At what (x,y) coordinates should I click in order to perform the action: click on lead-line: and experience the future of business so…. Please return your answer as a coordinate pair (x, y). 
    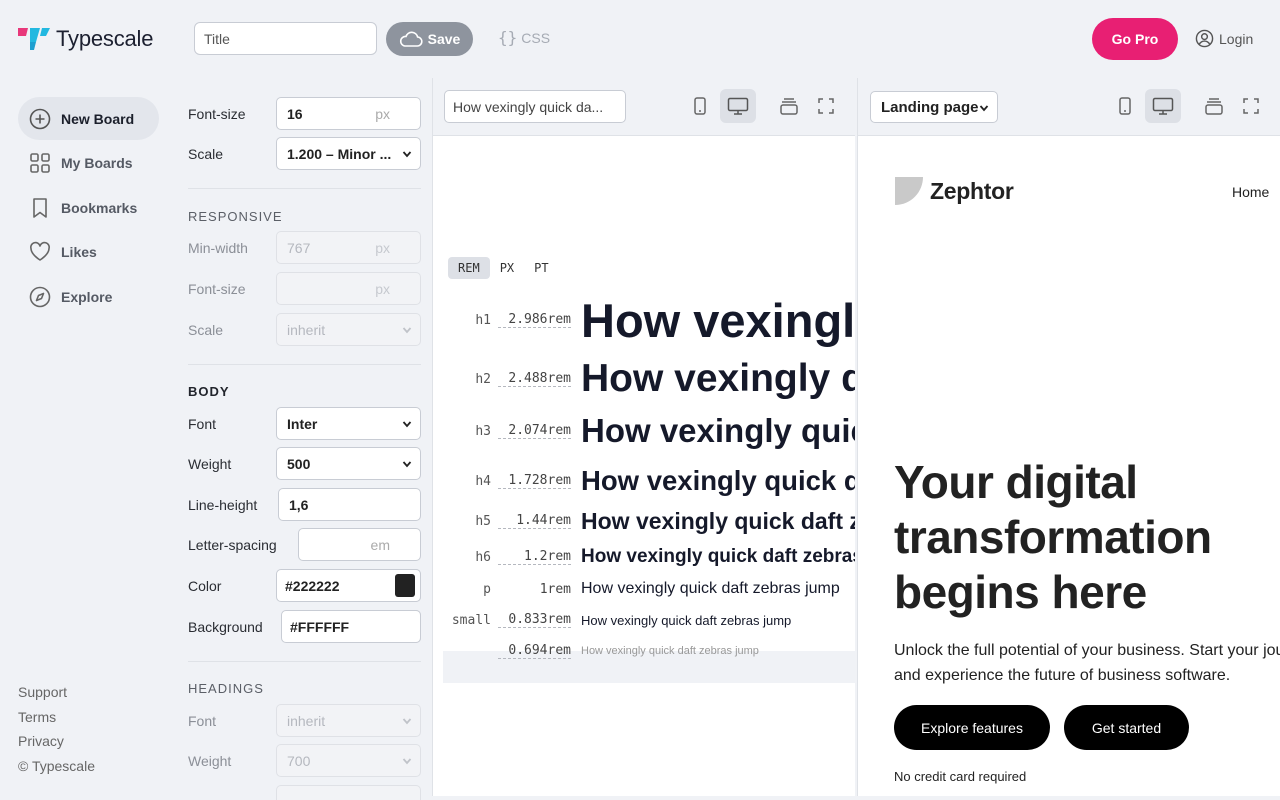
    Looking at the image, I should click on (1062, 675).